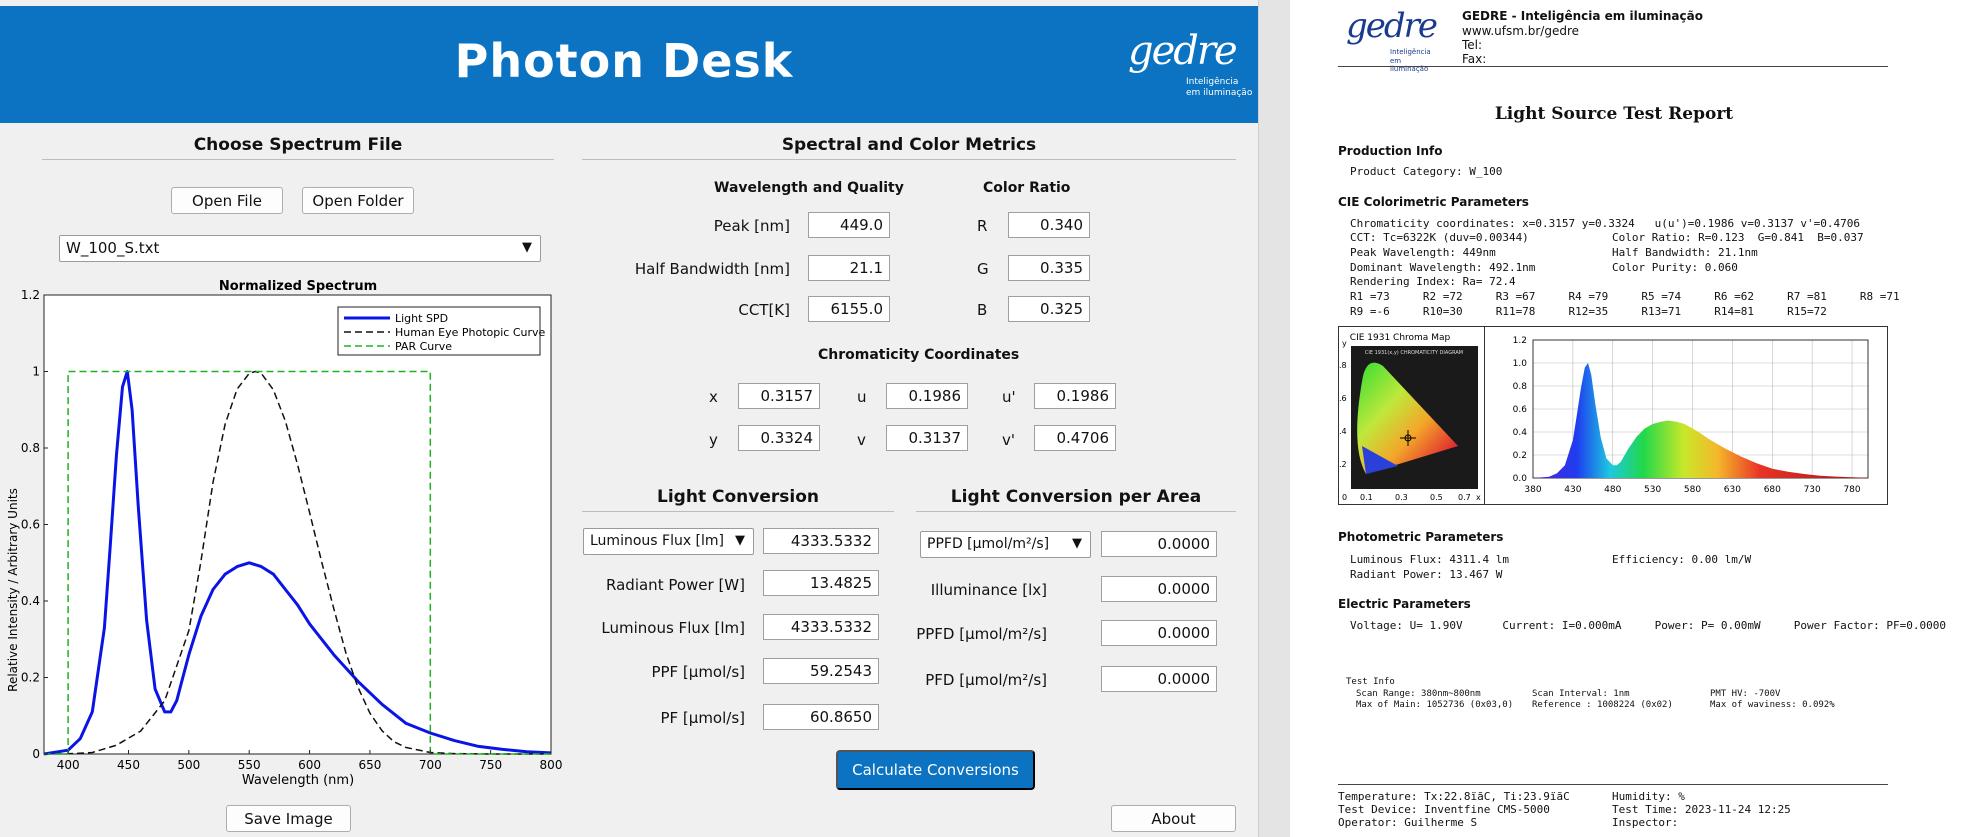  What do you see at coordinates (1772, 705) in the screenshot?
I see `test-line-2c: Max of waviness: 0.092%` at bounding box center [1772, 705].